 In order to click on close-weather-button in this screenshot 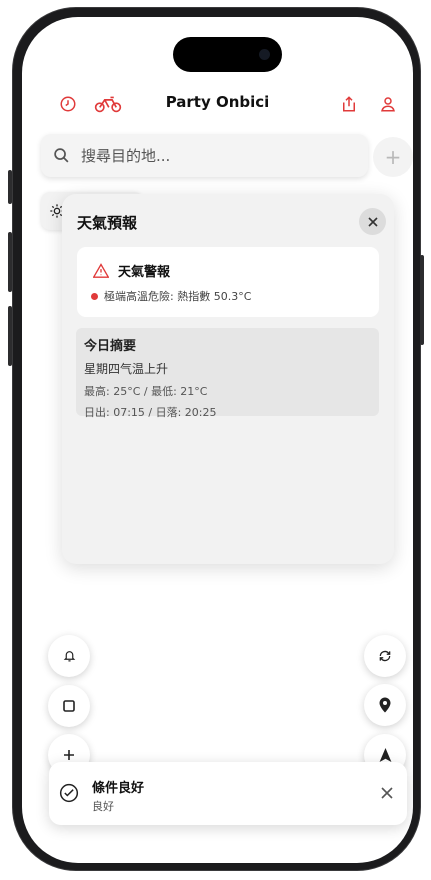, I will do `click(372, 221)`.